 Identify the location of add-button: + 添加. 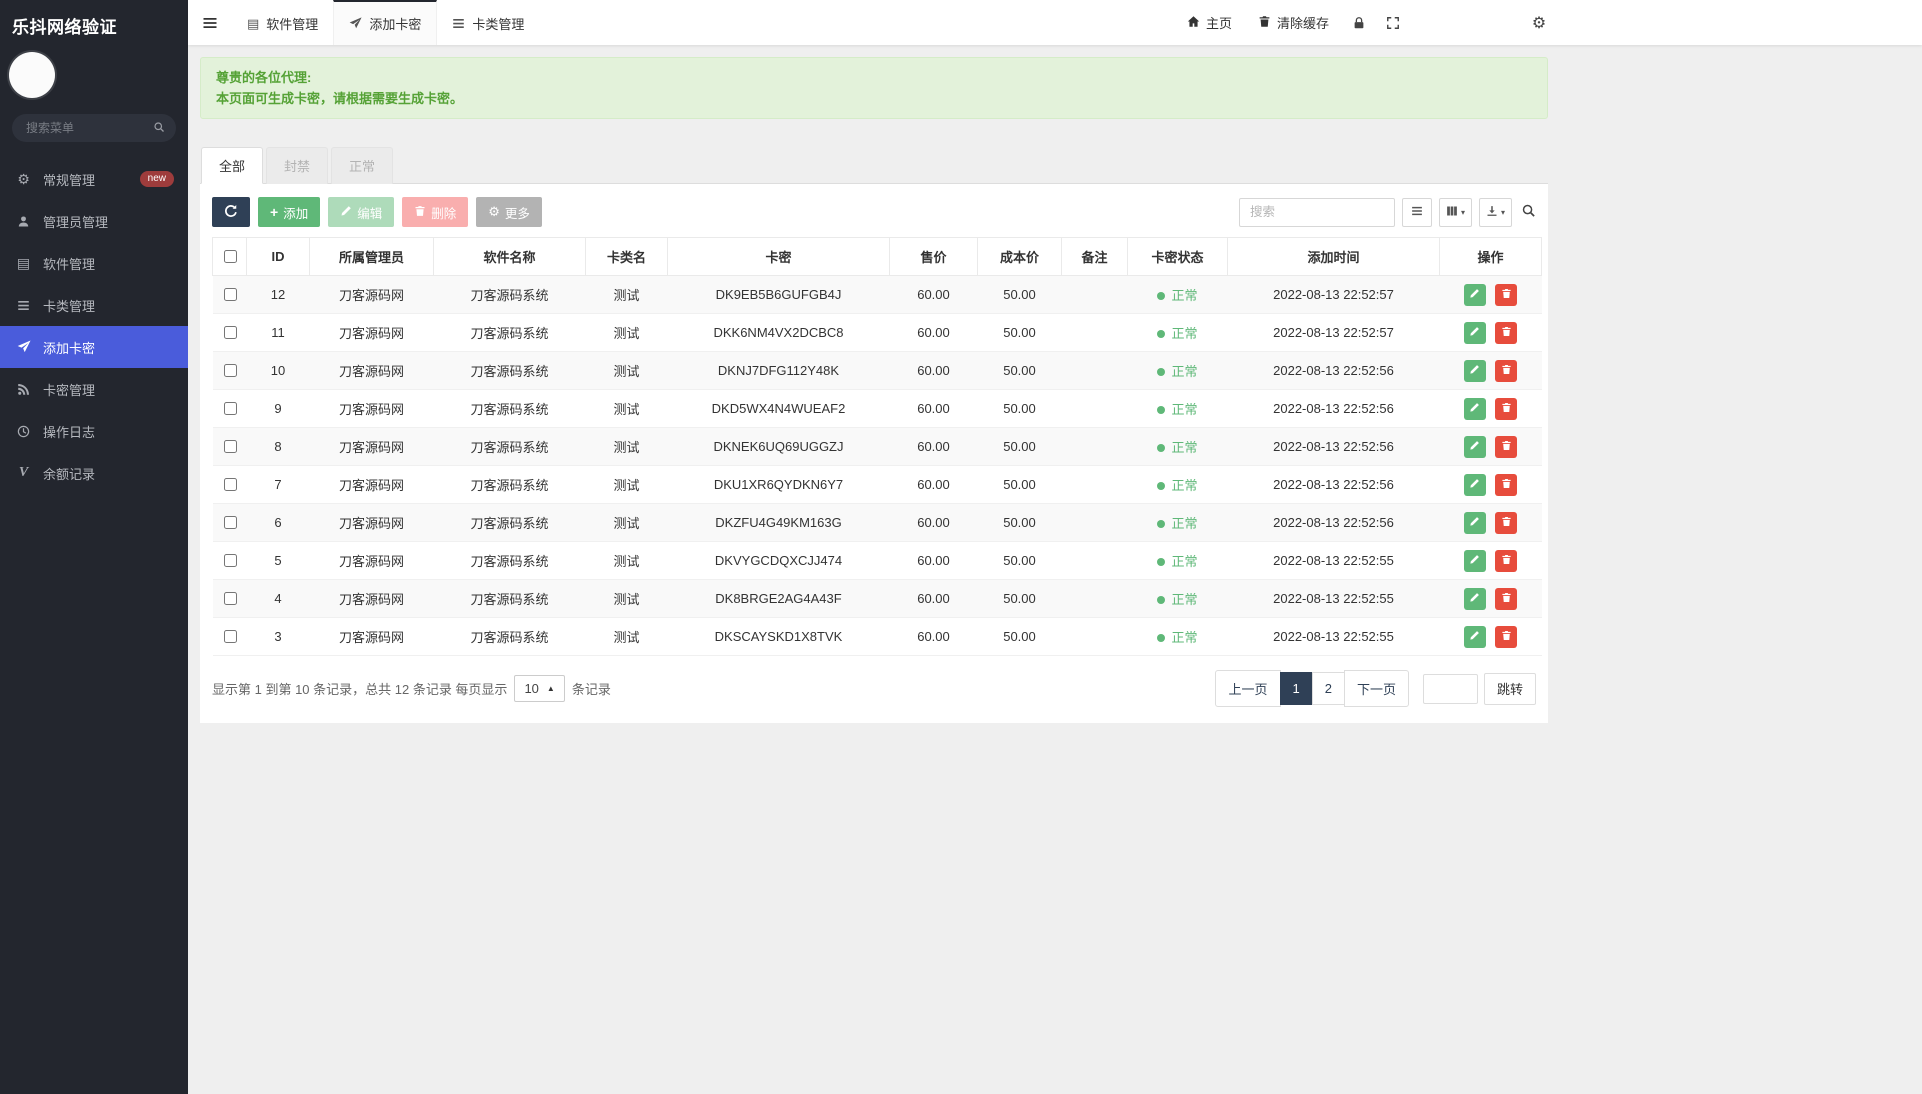
(289, 212).